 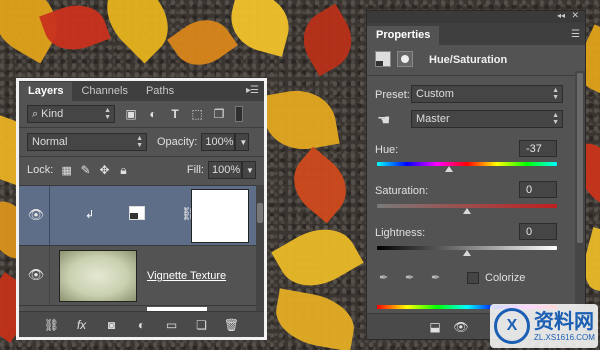 I want to click on hue-slider-thumb, so click(x=449, y=169).